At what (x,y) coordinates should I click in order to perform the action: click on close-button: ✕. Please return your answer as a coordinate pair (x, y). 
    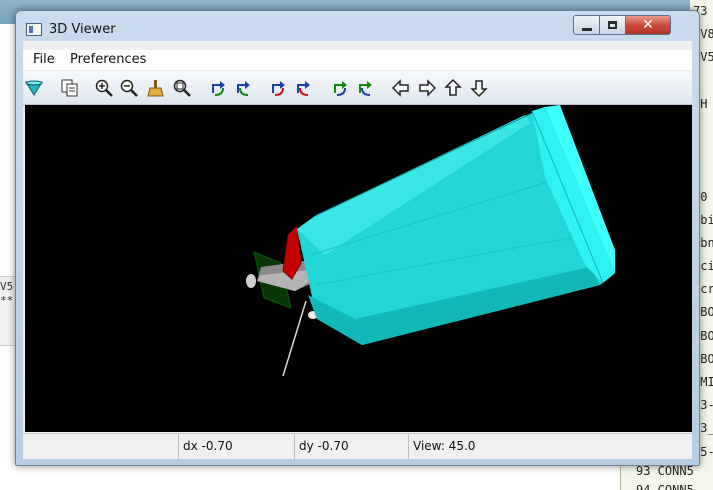
    Looking at the image, I should click on (648, 25).